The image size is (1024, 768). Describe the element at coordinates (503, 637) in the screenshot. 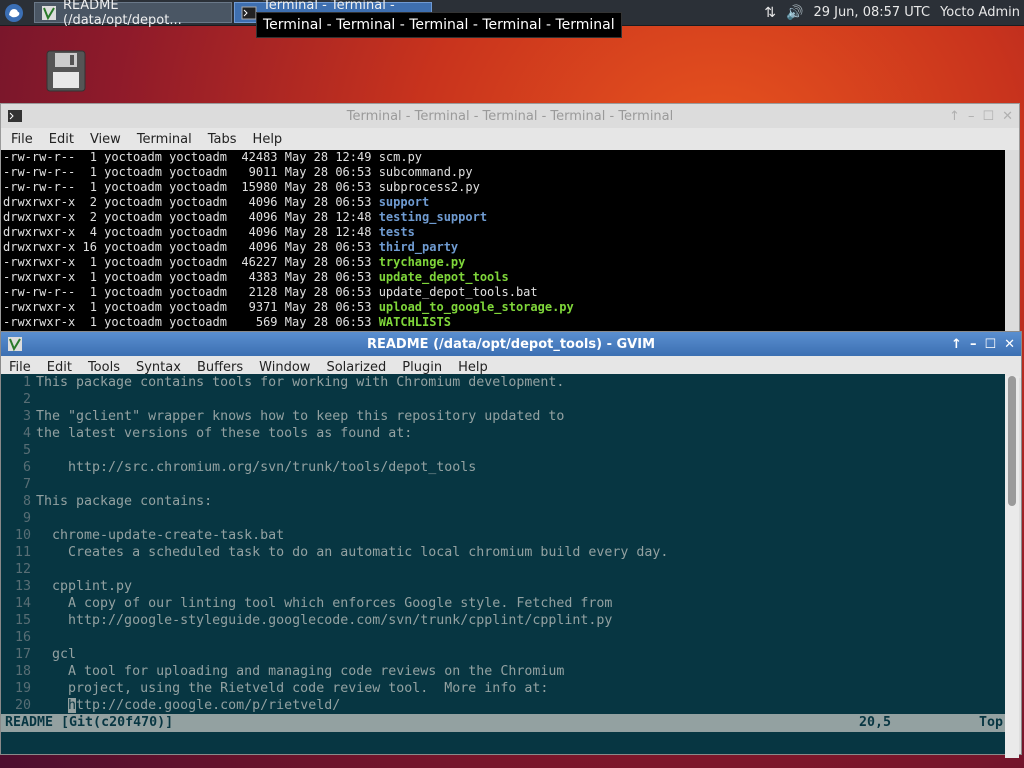

I see `editor-line: 16` at that location.